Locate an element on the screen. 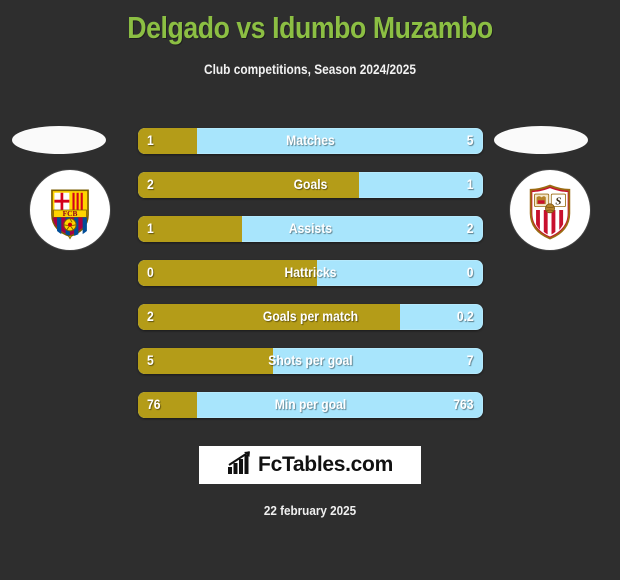 The width and height of the screenshot is (620, 580). table-row: 1 Matches 5 is located at coordinates (310, 141).